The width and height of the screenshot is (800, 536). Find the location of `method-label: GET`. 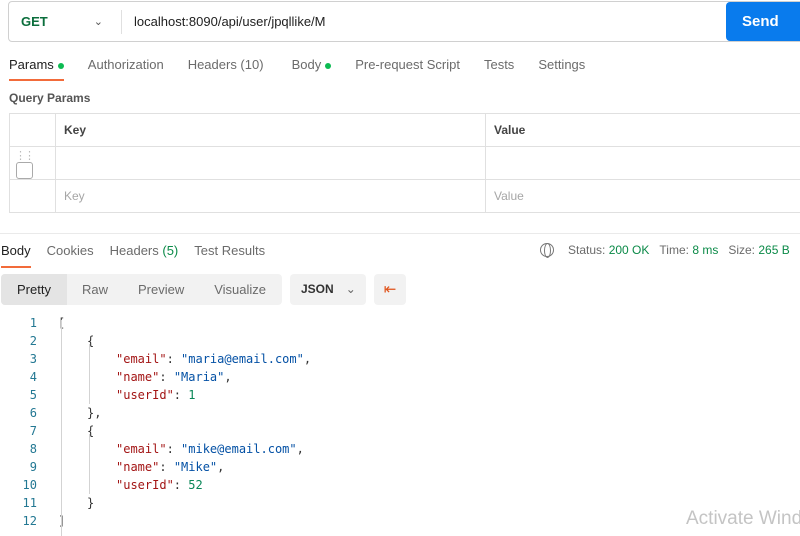

method-label: GET is located at coordinates (34, 21).